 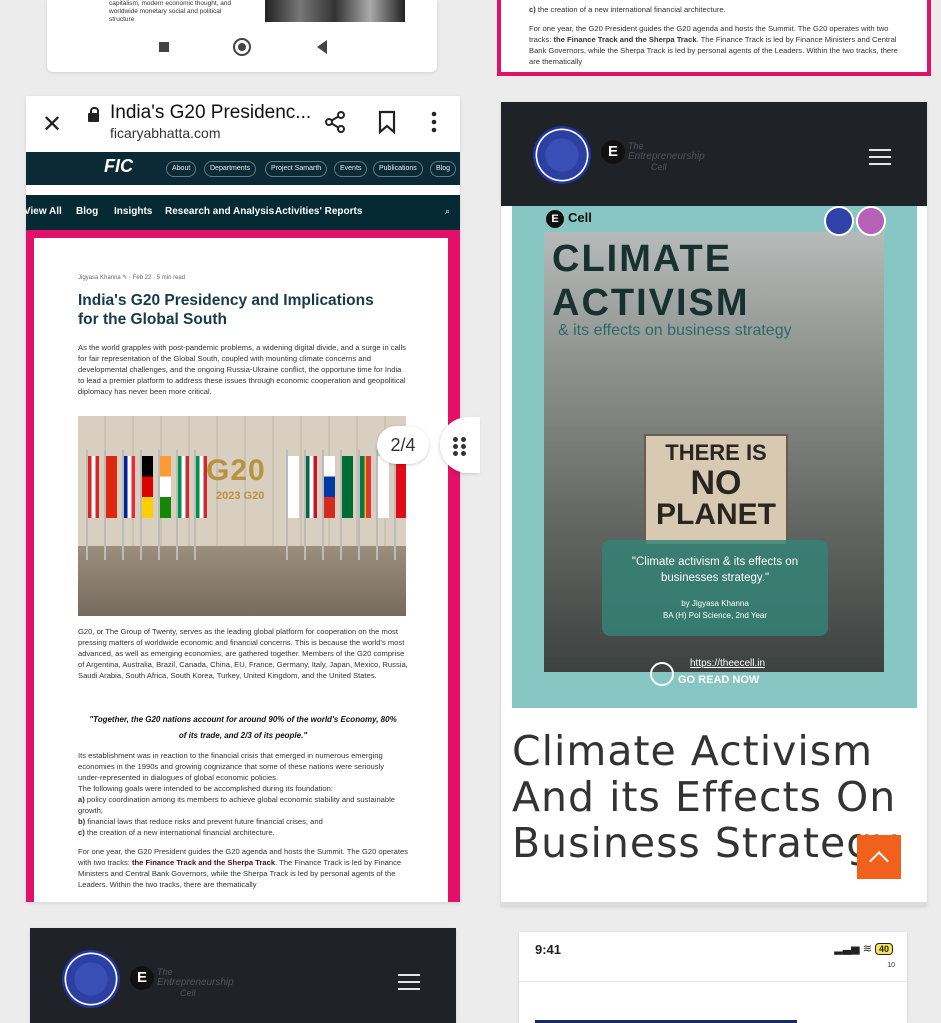 What do you see at coordinates (132, 278) in the screenshot?
I see `article-meta: Jigyasa Khanna ✎ · Feb 22 · 5 min read` at bounding box center [132, 278].